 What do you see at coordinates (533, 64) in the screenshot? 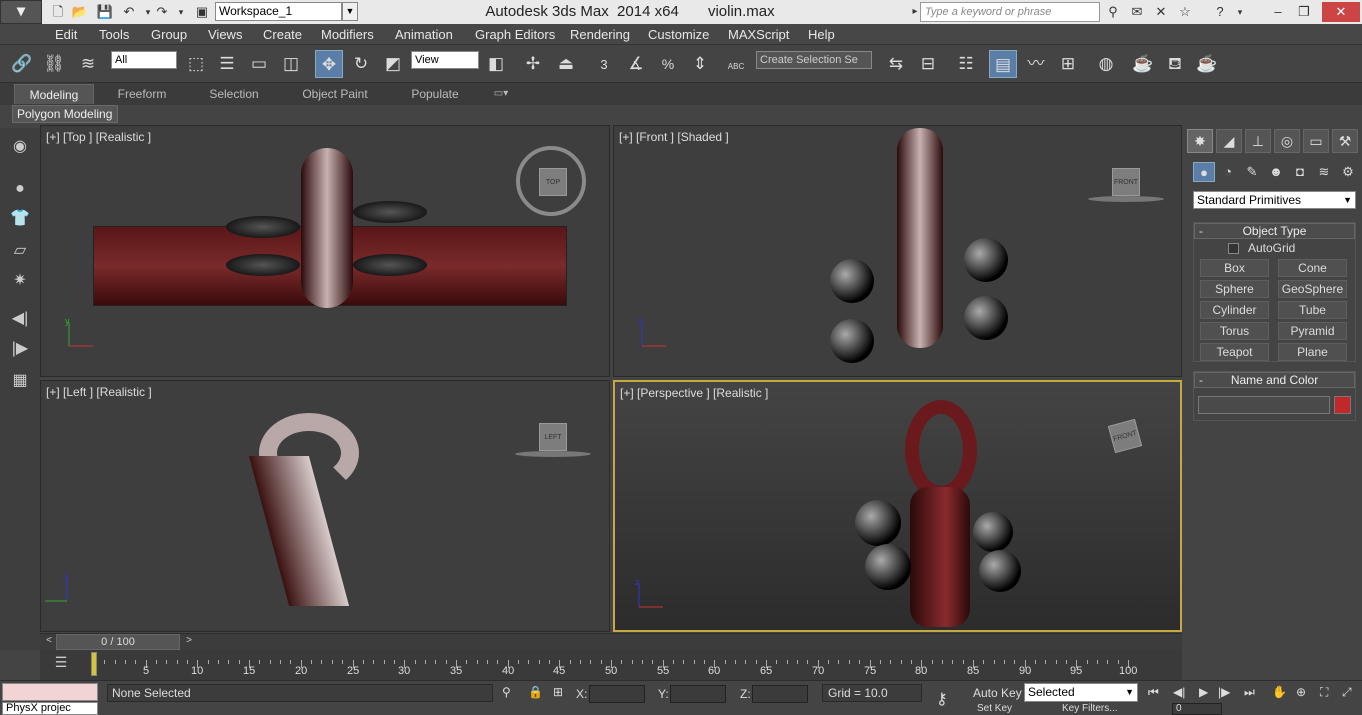
I see `select-and-manipulate-icon: ✢` at bounding box center [533, 64].